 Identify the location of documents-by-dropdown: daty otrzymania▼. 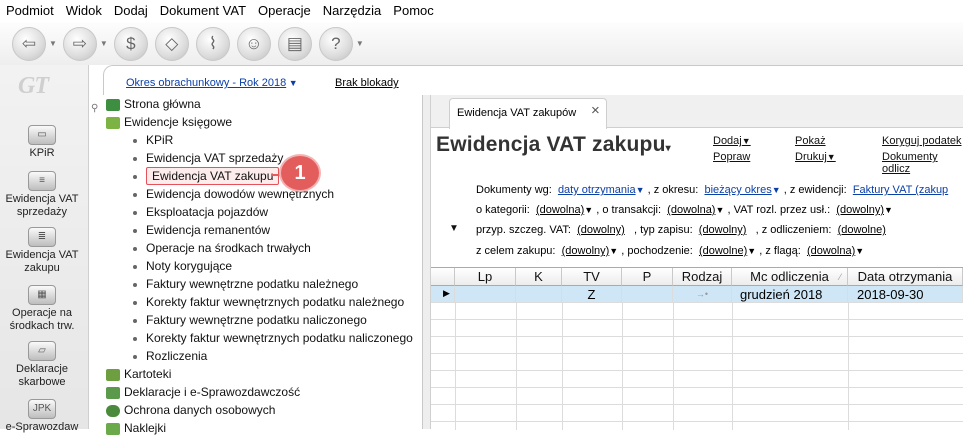
(601, 190).